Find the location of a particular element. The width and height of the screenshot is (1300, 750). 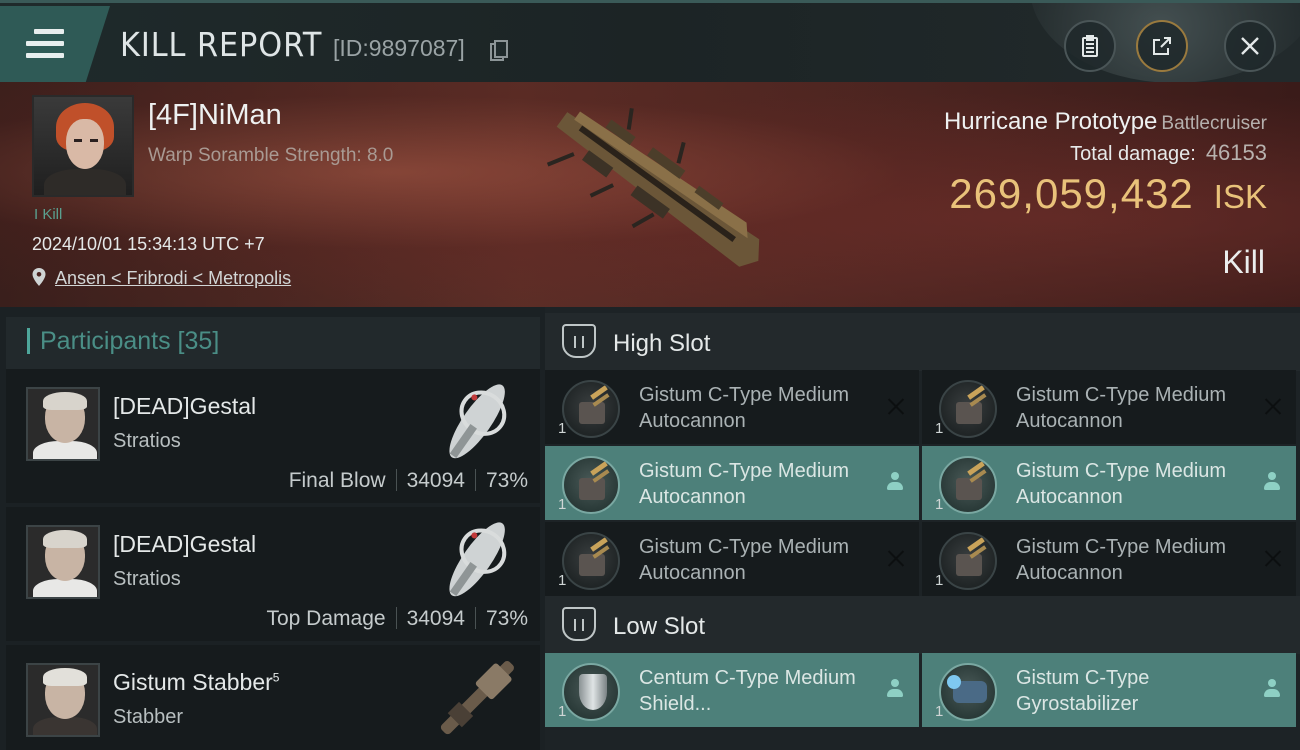

isk-amount: 269,059,432 is located at coordinates (1071, 193).